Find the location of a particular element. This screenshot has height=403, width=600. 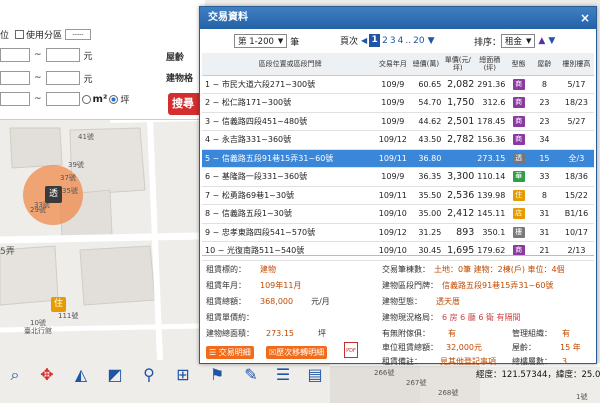

page-prev-icon: ◀ is located at coordinates (364, 40).